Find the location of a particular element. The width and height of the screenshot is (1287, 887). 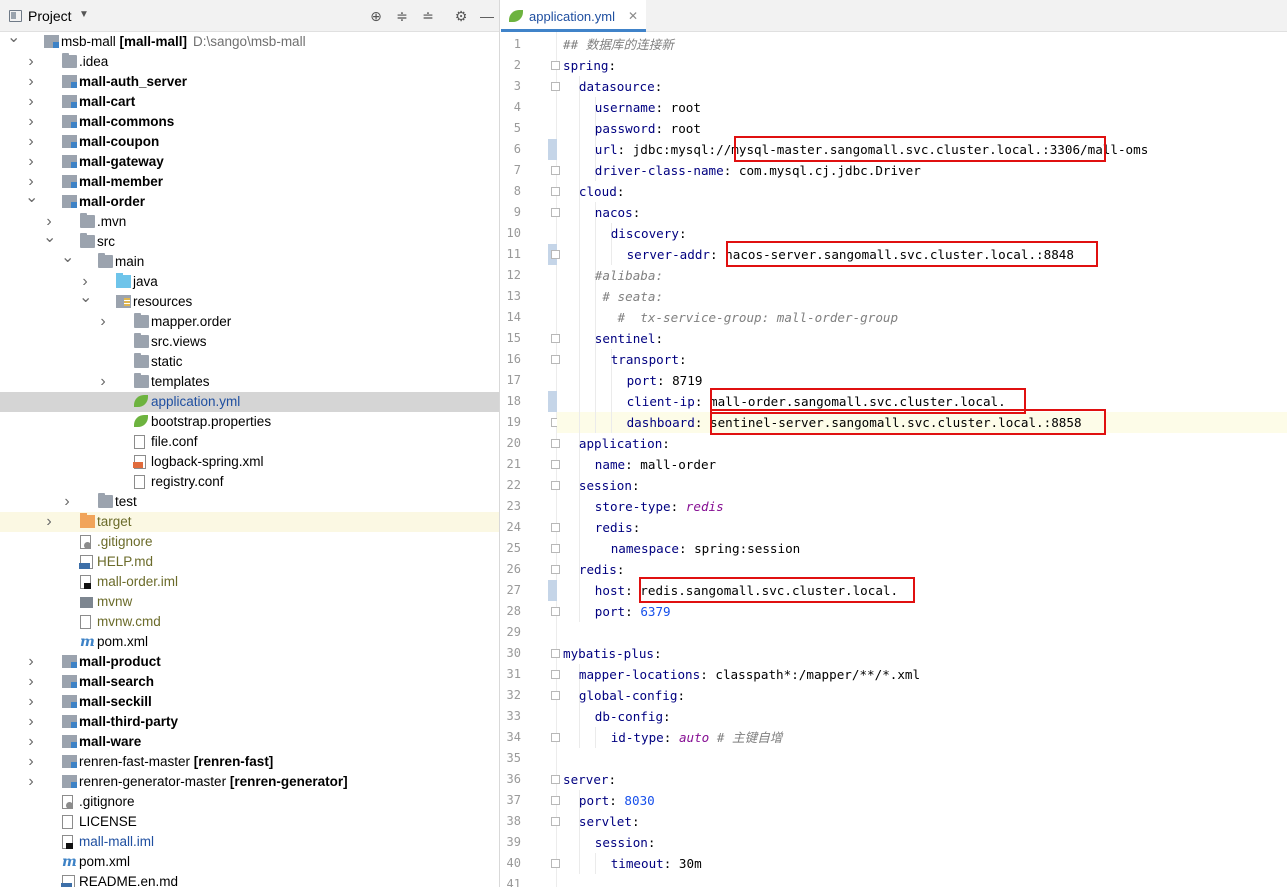

expand-all-icon: ≑ is located at coordinates (402, 16).